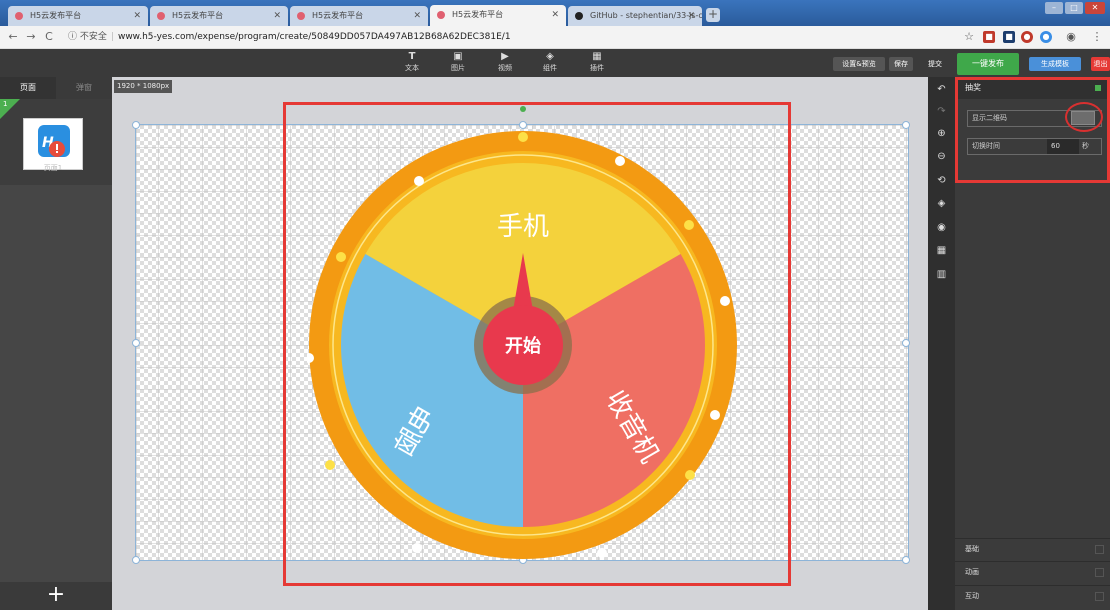  Describe the element at coordinates (972, 572) in the screenshot. I see `section-label: 动画` at that location.